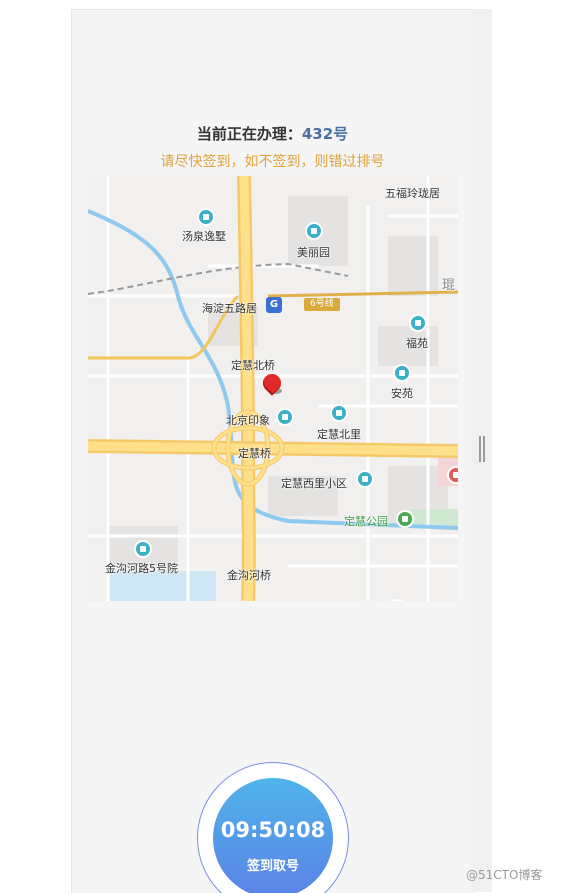  I want to click on map-label-dinghui-qiao: 定慧桥, so click(254, 453).